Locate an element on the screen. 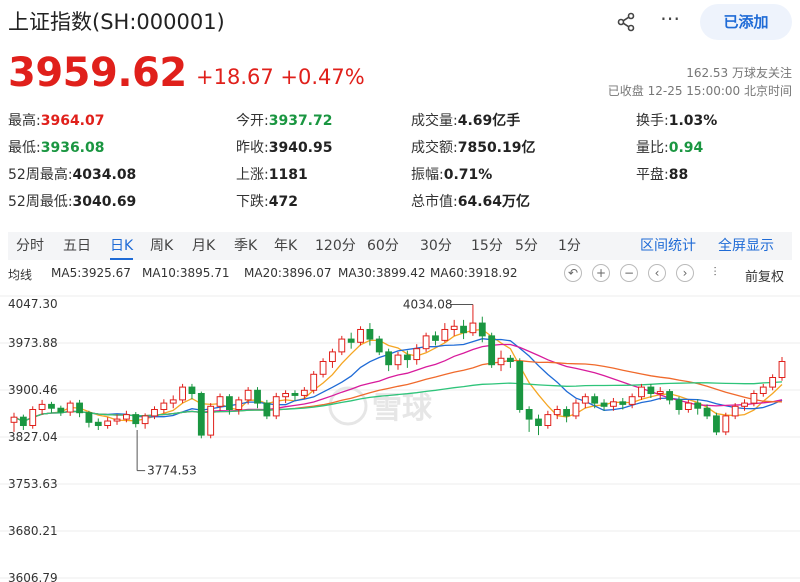 Image resolution: width=800 pixels, height=582 pixels. stat-label: 振幅: is located at coordinates (427, 175).